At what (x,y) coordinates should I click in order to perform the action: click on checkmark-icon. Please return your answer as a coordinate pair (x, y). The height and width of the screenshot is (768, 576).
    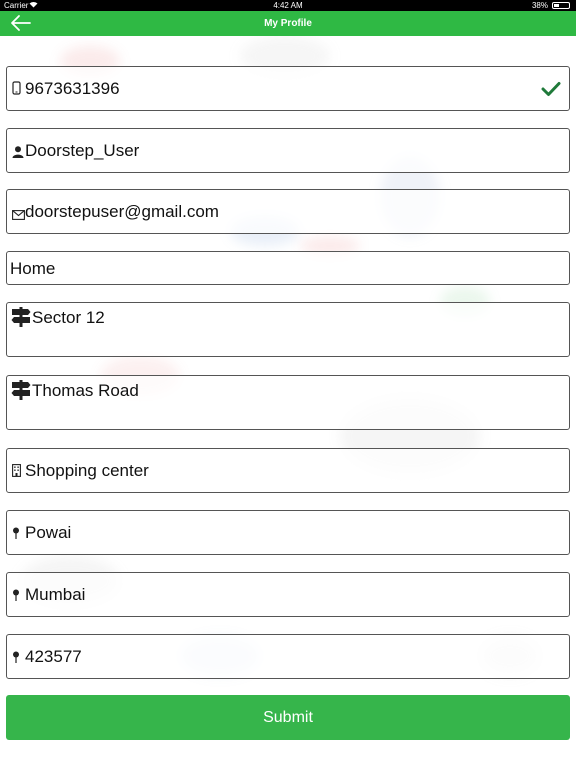
    Looking at the image, I should click on (551, 91).